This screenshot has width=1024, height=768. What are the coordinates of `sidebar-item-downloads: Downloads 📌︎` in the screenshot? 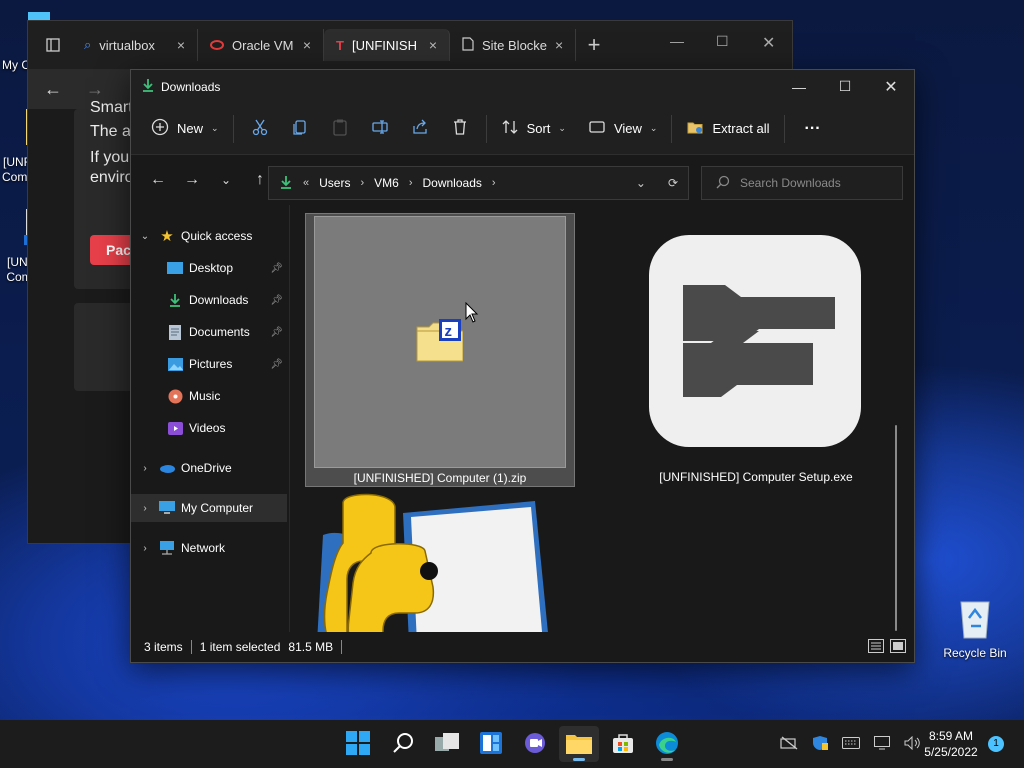 It's located at (209, 300).